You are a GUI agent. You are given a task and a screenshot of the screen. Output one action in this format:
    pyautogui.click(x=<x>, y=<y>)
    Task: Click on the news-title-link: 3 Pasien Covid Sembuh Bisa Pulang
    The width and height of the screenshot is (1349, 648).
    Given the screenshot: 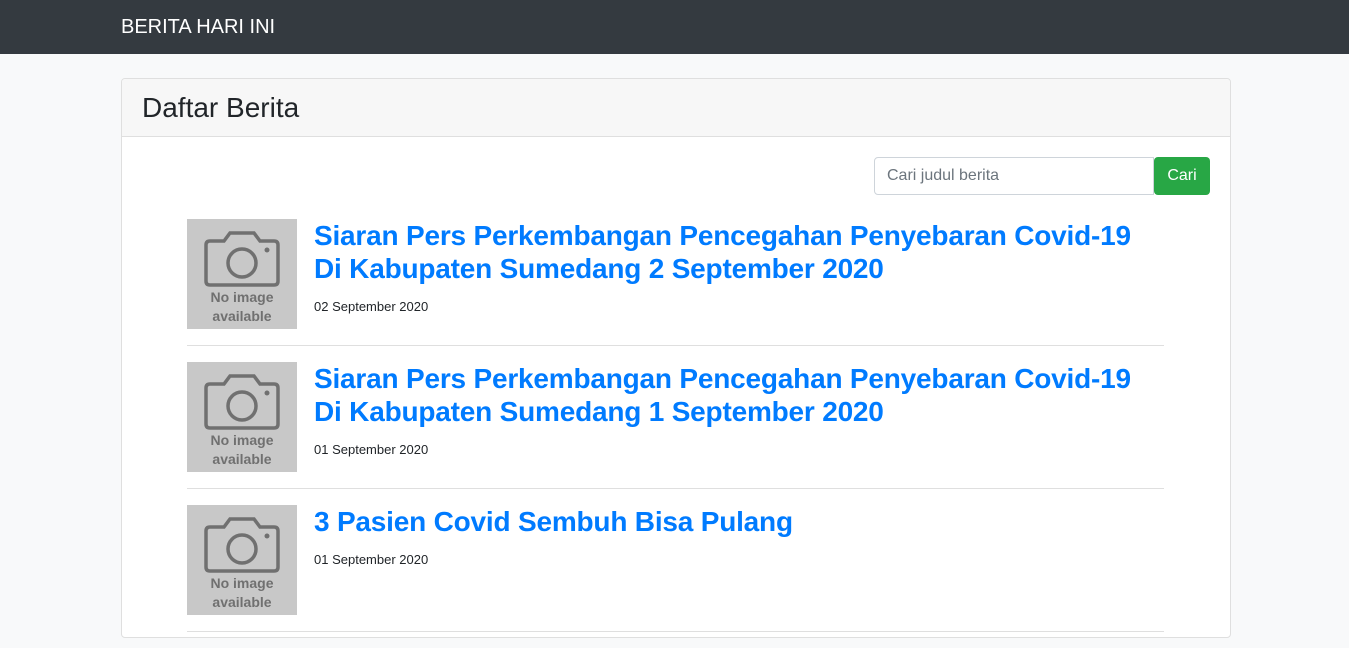 What is the action you would take?
    pyautogui.click(x=553, y=521)
    